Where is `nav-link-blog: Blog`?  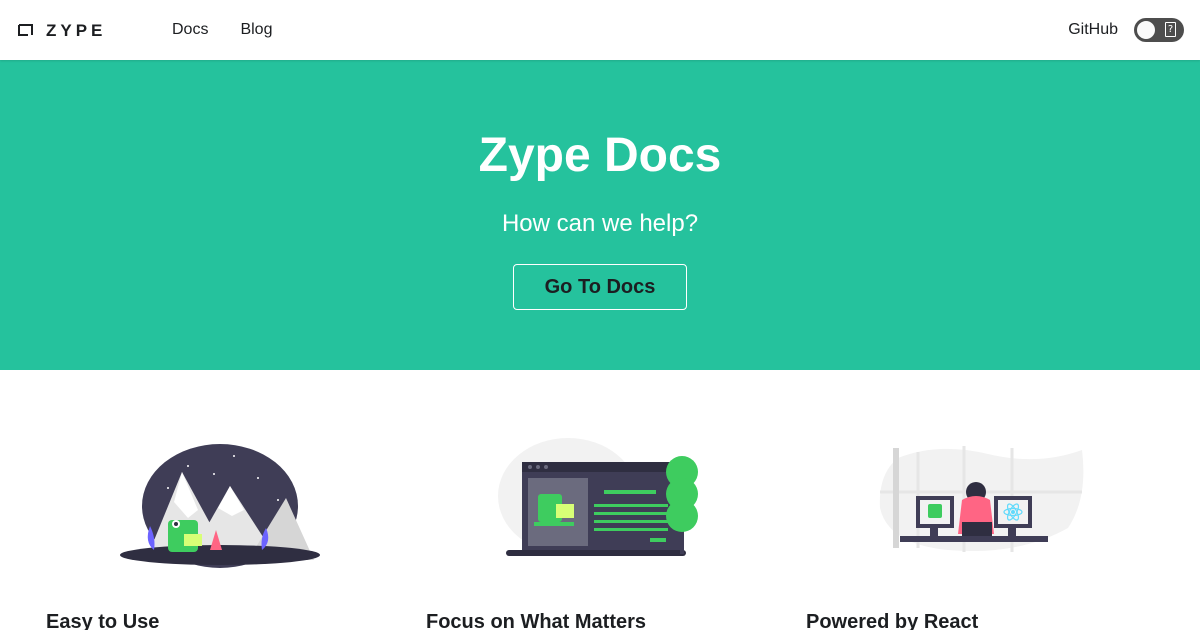
nav-link-blog: Blog is located at coordinates (256, 30).